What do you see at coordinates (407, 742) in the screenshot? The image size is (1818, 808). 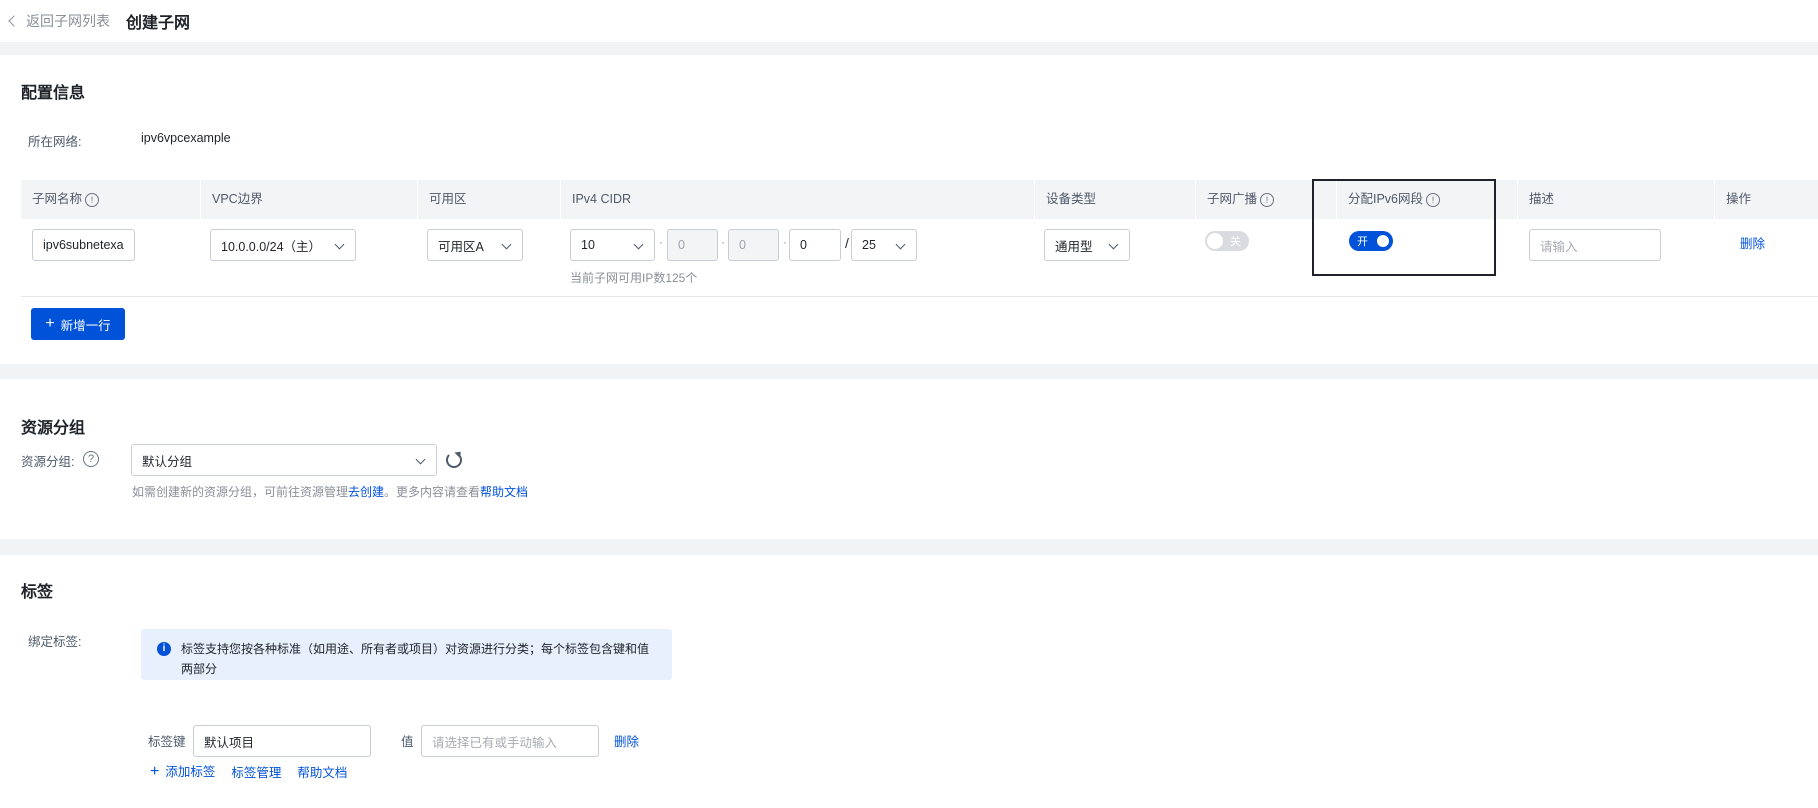 I see `tag-value-label: 值` at bounding box center [407, 742].